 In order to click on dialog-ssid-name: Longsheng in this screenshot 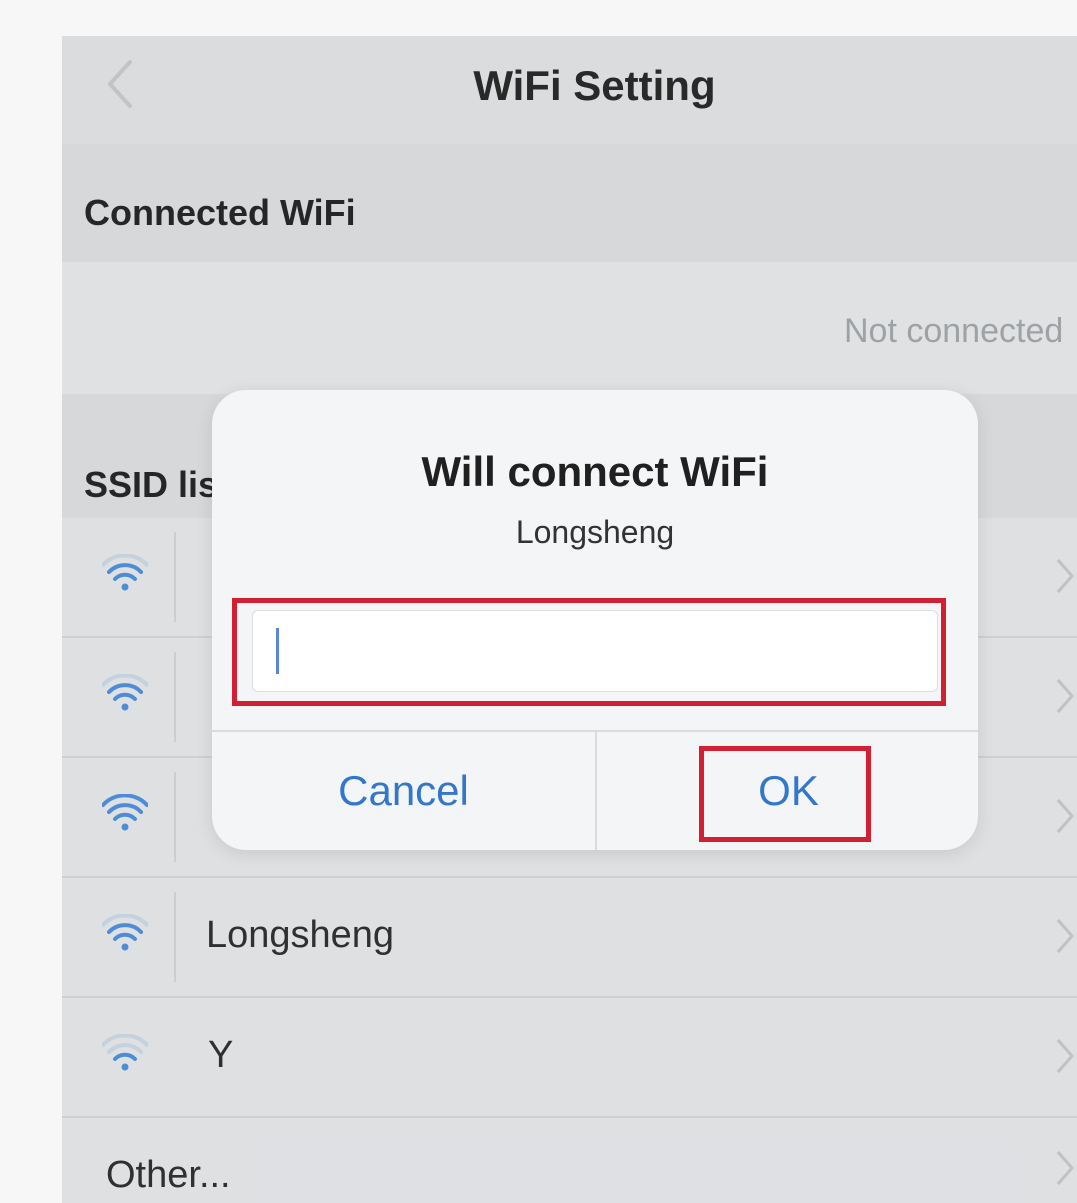, I will do `click(595, 532)`.